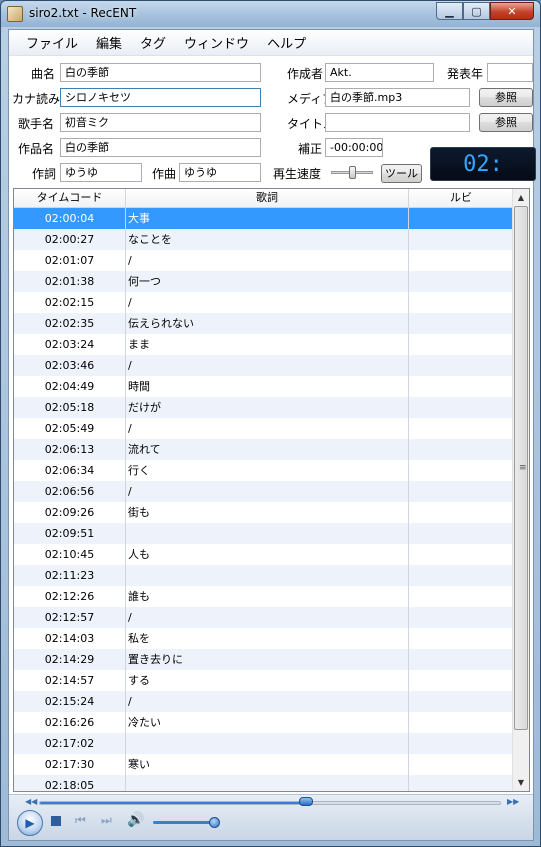 The height and width of the screenshot is (847, 541). Describe the element at coordinates (70, 722) in the screenshot. I see `timecode-cell: 02:16:26` at that location.